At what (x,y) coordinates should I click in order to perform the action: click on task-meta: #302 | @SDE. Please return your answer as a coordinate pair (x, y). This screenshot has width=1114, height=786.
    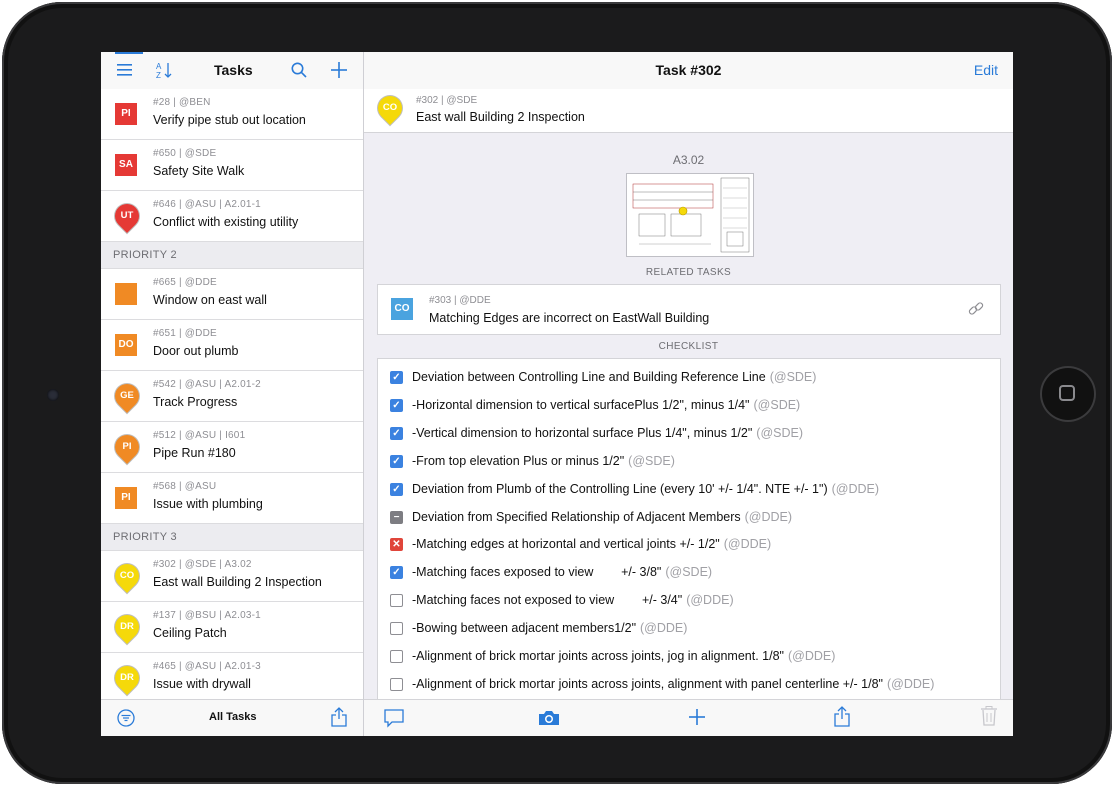
    Looking at the image, I should click on (447, 100).